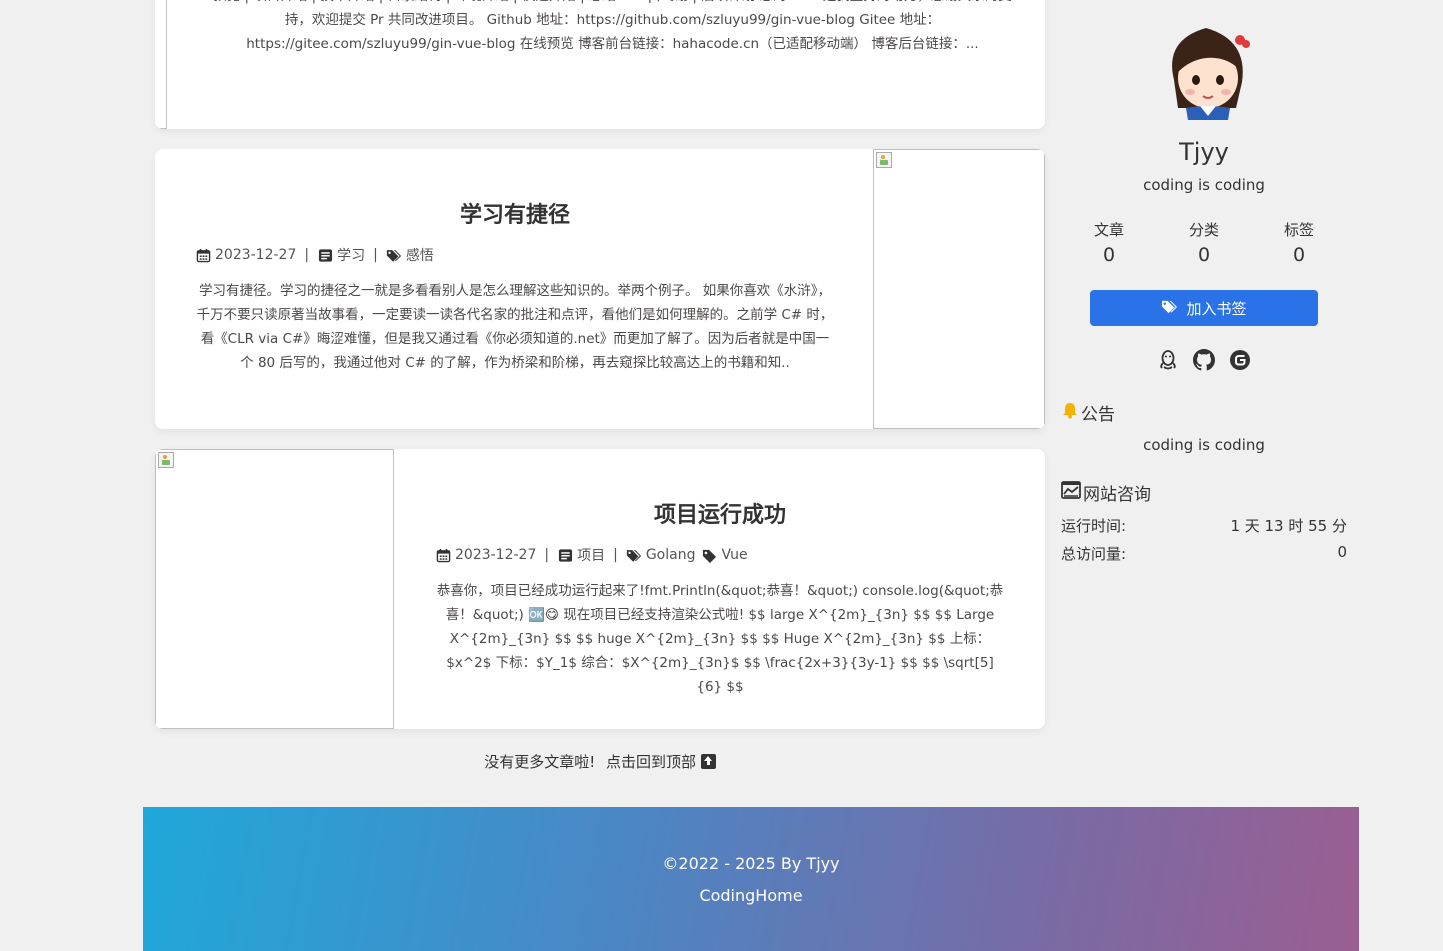 The image size is (1443, 951). Describe the element at coordinates (1240, 360) in the screenshot. I see `gitee-icon` at that location.